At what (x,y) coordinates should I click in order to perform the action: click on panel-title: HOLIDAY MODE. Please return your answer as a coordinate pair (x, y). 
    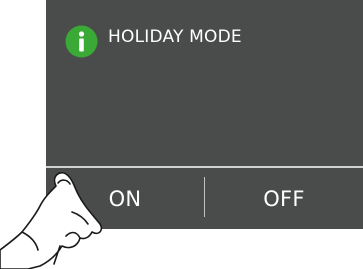
    Looking at the image, I should click on (175, 37).